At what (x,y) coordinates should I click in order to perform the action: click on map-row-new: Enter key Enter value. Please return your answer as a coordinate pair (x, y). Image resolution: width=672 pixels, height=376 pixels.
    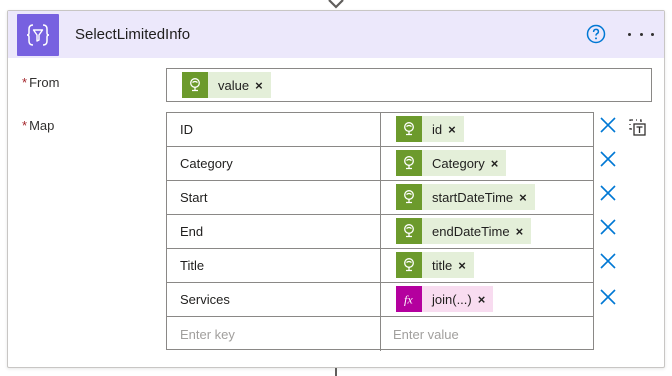
    Looking at the image, I should click on (380, 334).